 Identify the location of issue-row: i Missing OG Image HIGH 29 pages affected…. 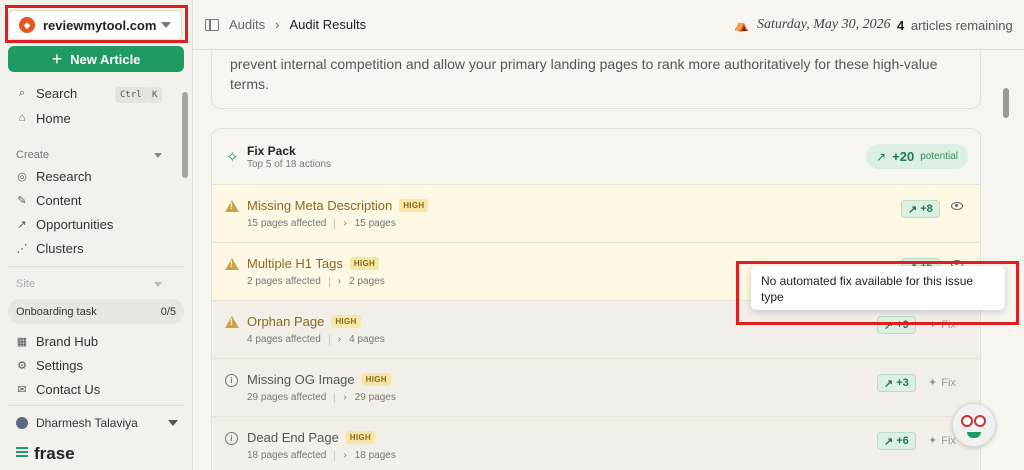
(596, 387).